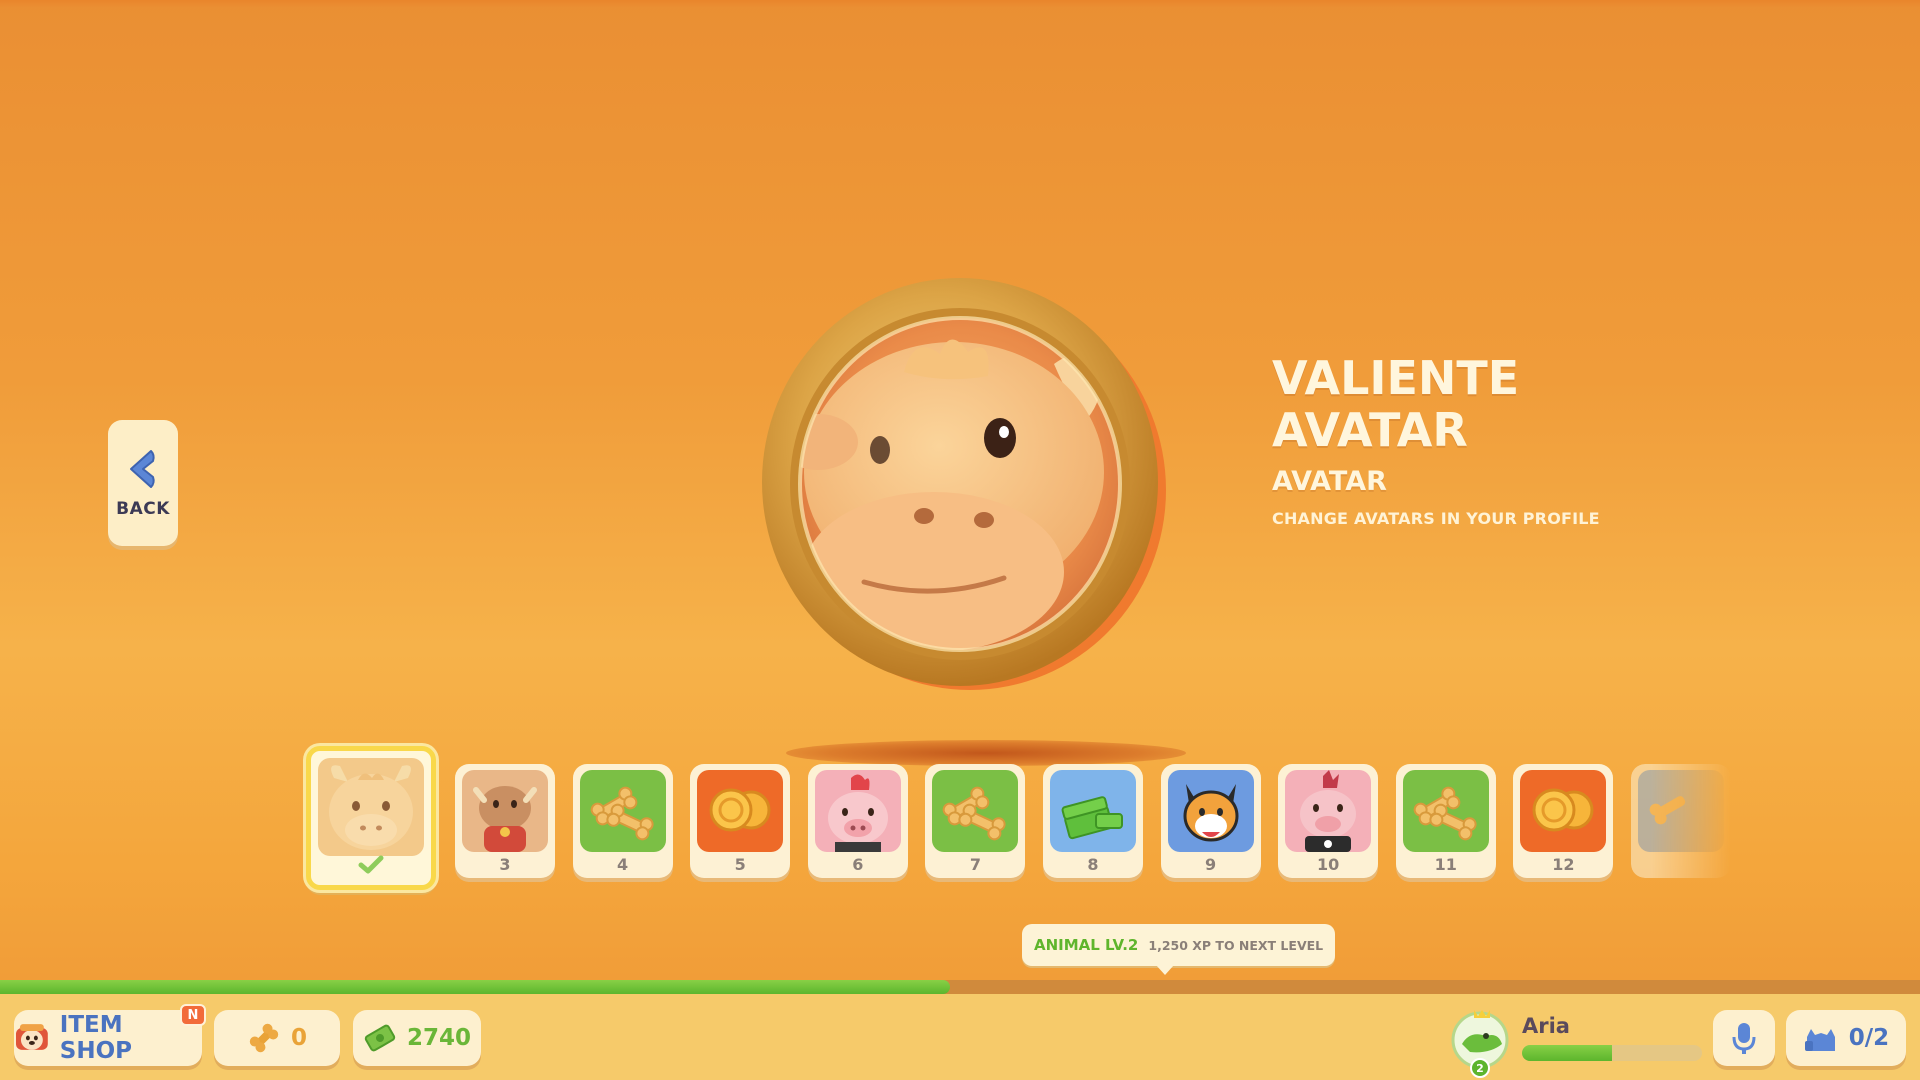 This screenshot has width=1920, height=1080. I want to click on item-shop-button: ITEM SHOP, so click(108, 1038).